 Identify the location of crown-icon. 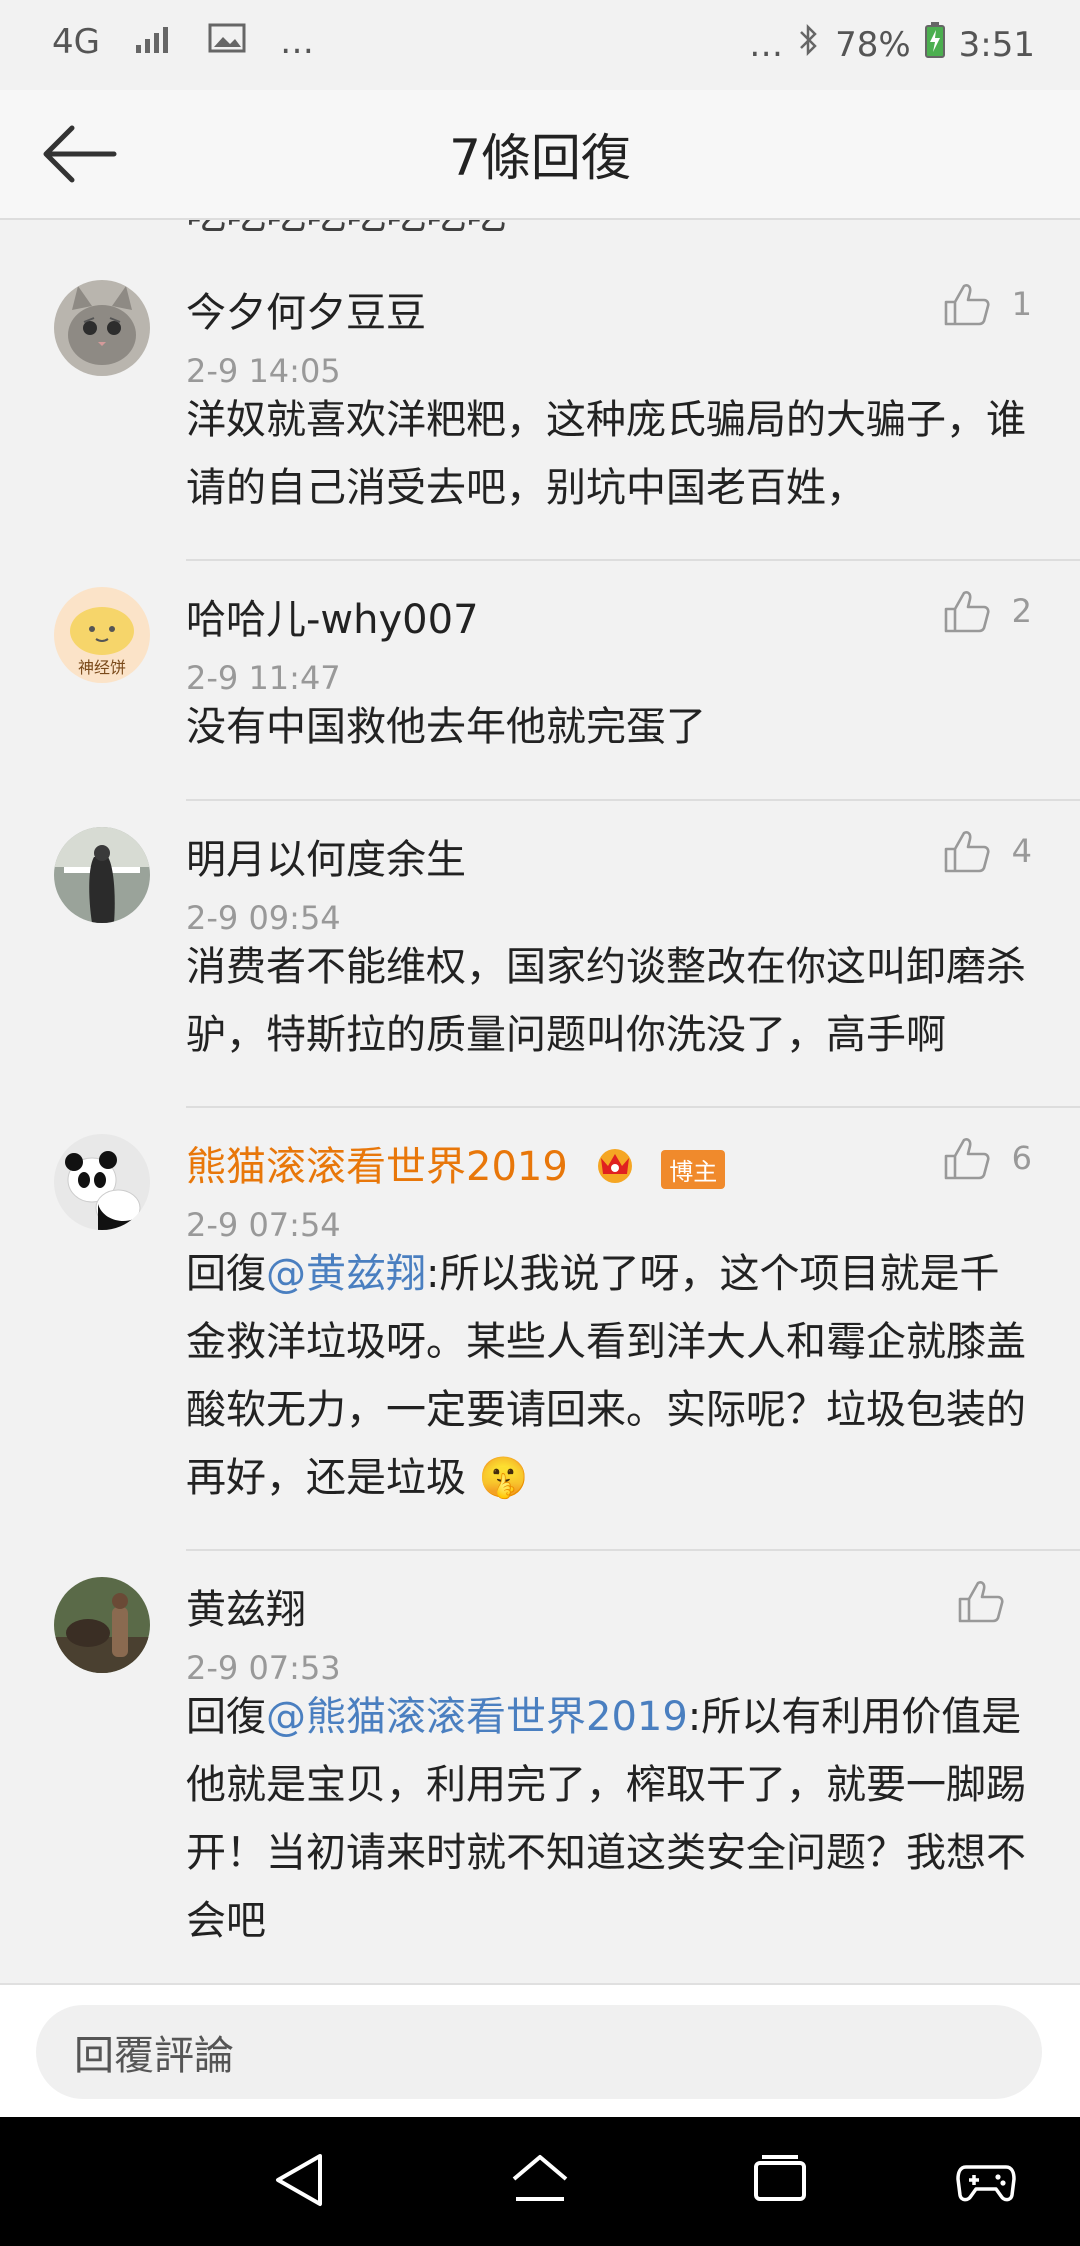
(615, 1169).